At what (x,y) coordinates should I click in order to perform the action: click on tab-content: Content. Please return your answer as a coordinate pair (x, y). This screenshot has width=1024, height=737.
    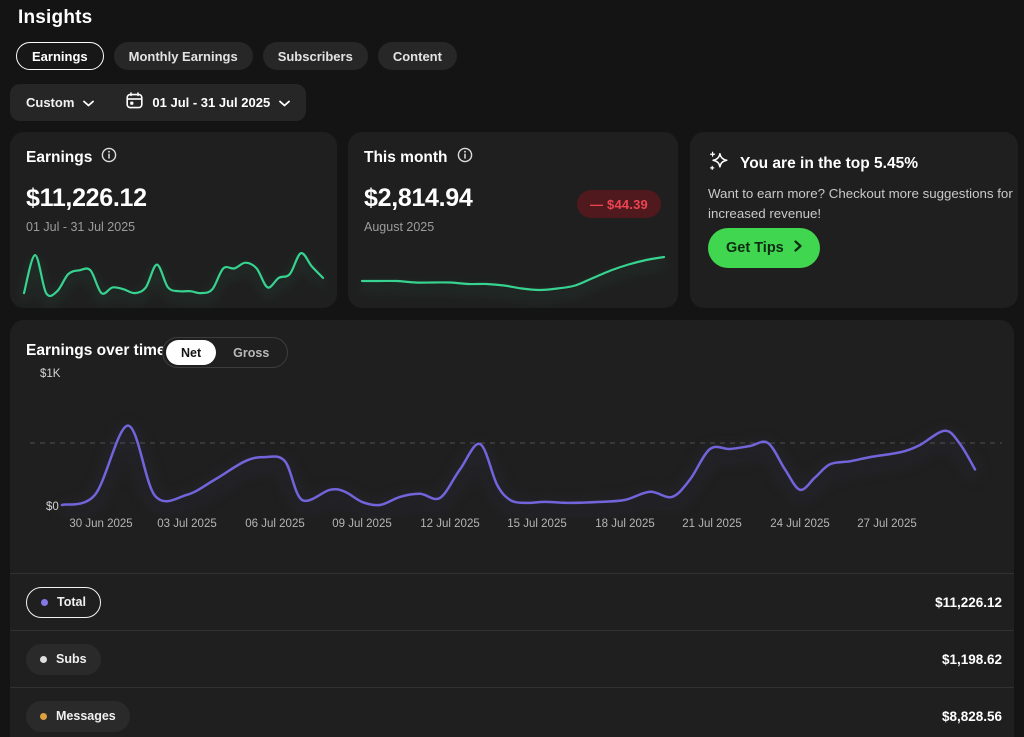
    Looking at the image, I should click on (417, 56).